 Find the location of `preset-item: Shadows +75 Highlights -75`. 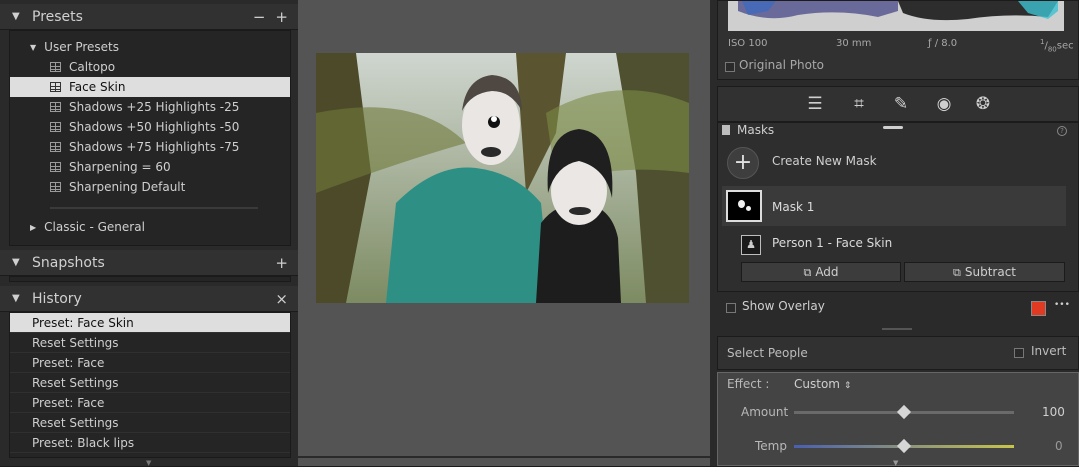

preset-item: Shadows +75 Highlights -75 is located at coordinates (150, 147).